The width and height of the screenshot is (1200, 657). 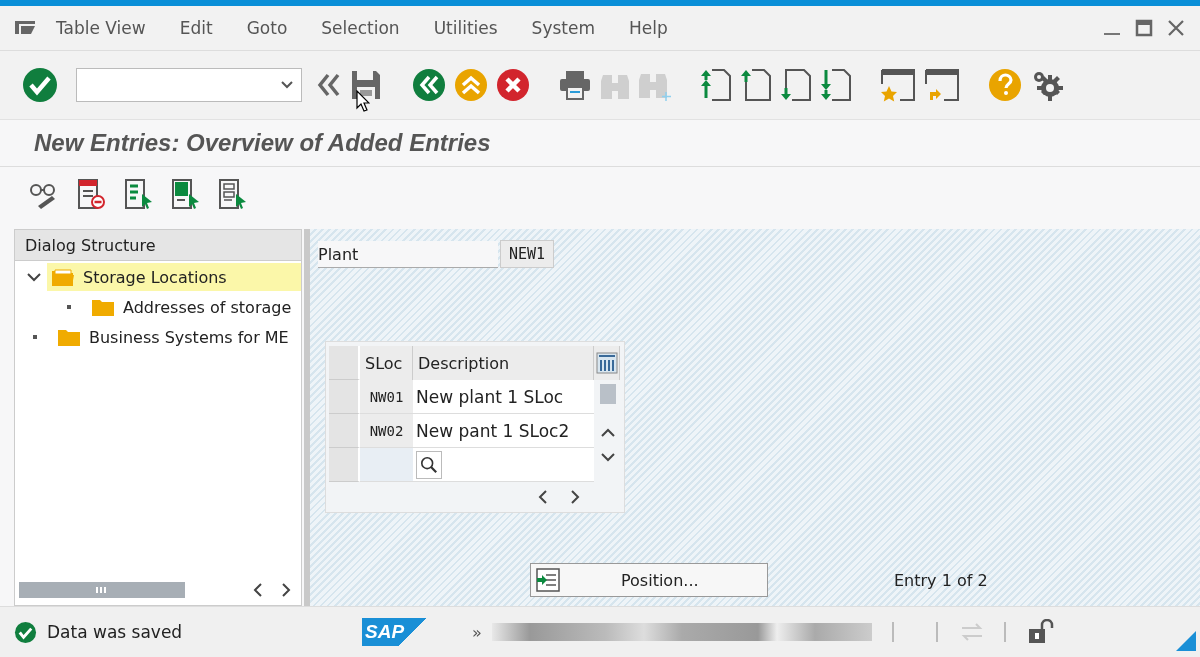 I want to click on first-page-icon, so click(x=716, y=85).